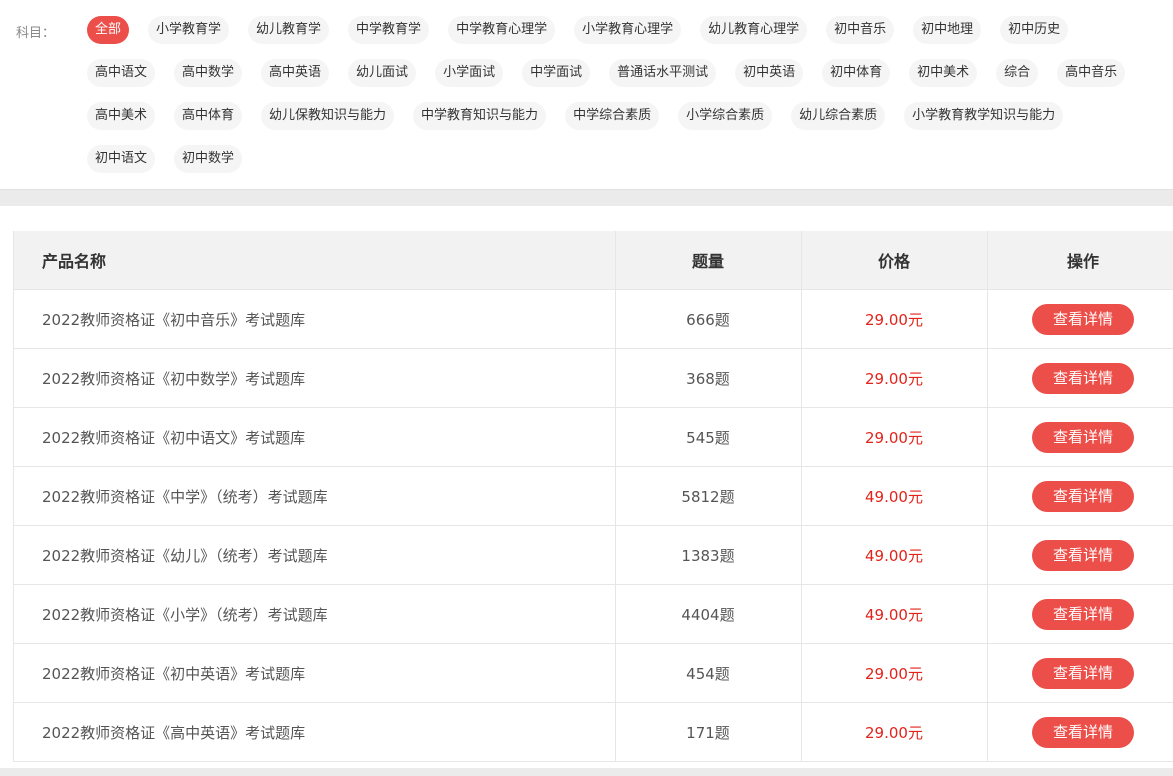 This screenshot has width=1173, height=776. I want to click on table-row: 2022教师资格证《初中语文》考试题库 545题 29.00元 查看详情, so click(593, 437).